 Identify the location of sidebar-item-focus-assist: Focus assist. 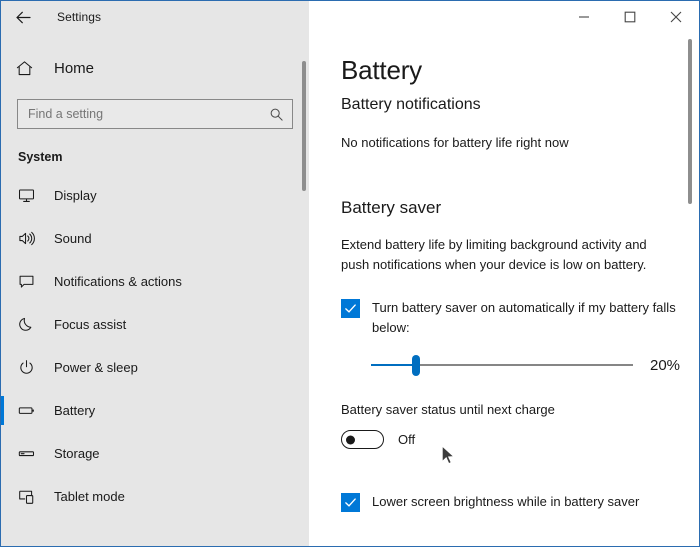
(155, 324).